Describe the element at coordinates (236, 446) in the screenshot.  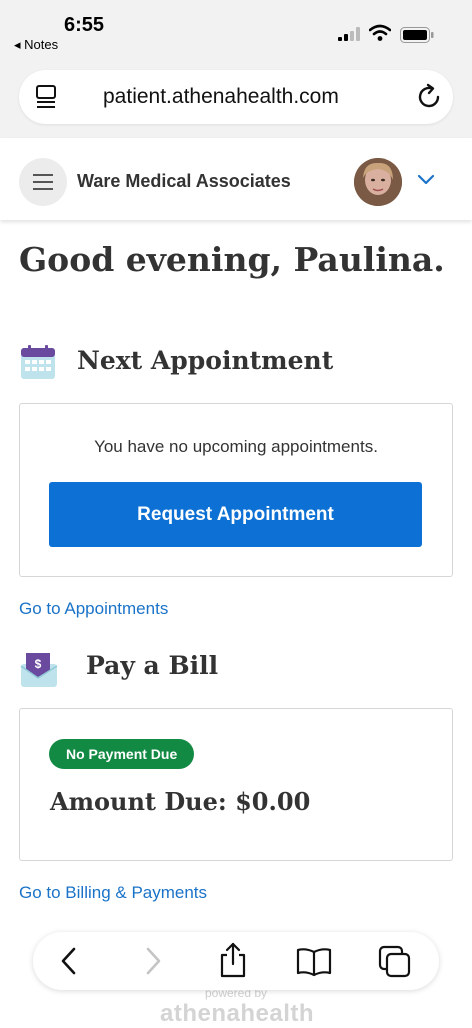
I see `no-appointments-message: You have no upcoming appointments.` at that location.